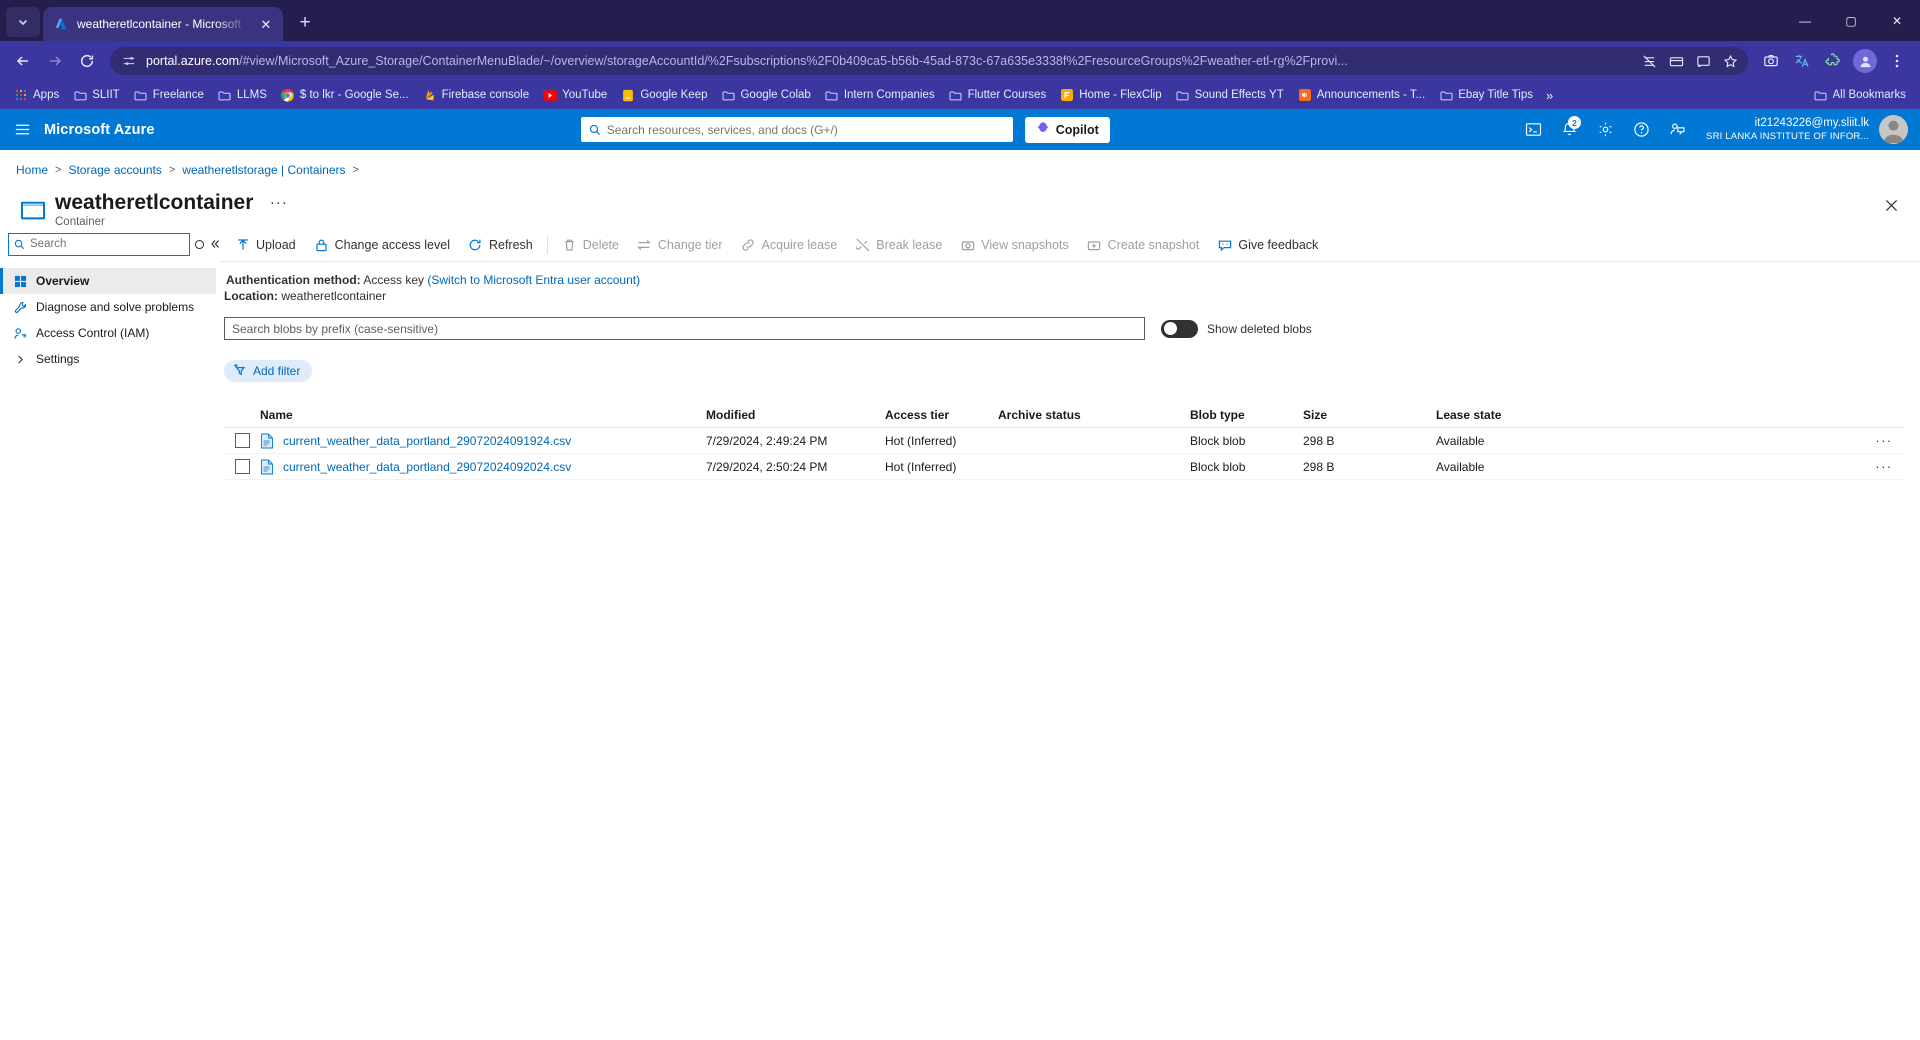 The height and width of the screenshot is (1040, 1920). I want to click on bookmark-item: Apps, so click(36, 95).